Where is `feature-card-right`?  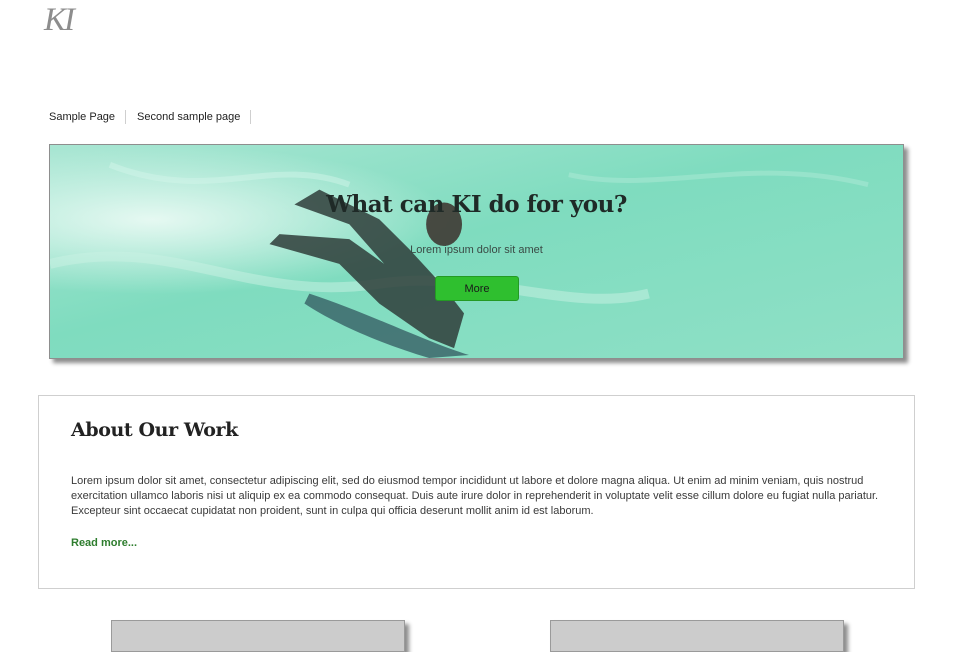
feature-card-right is located at coordinates (697, 636).